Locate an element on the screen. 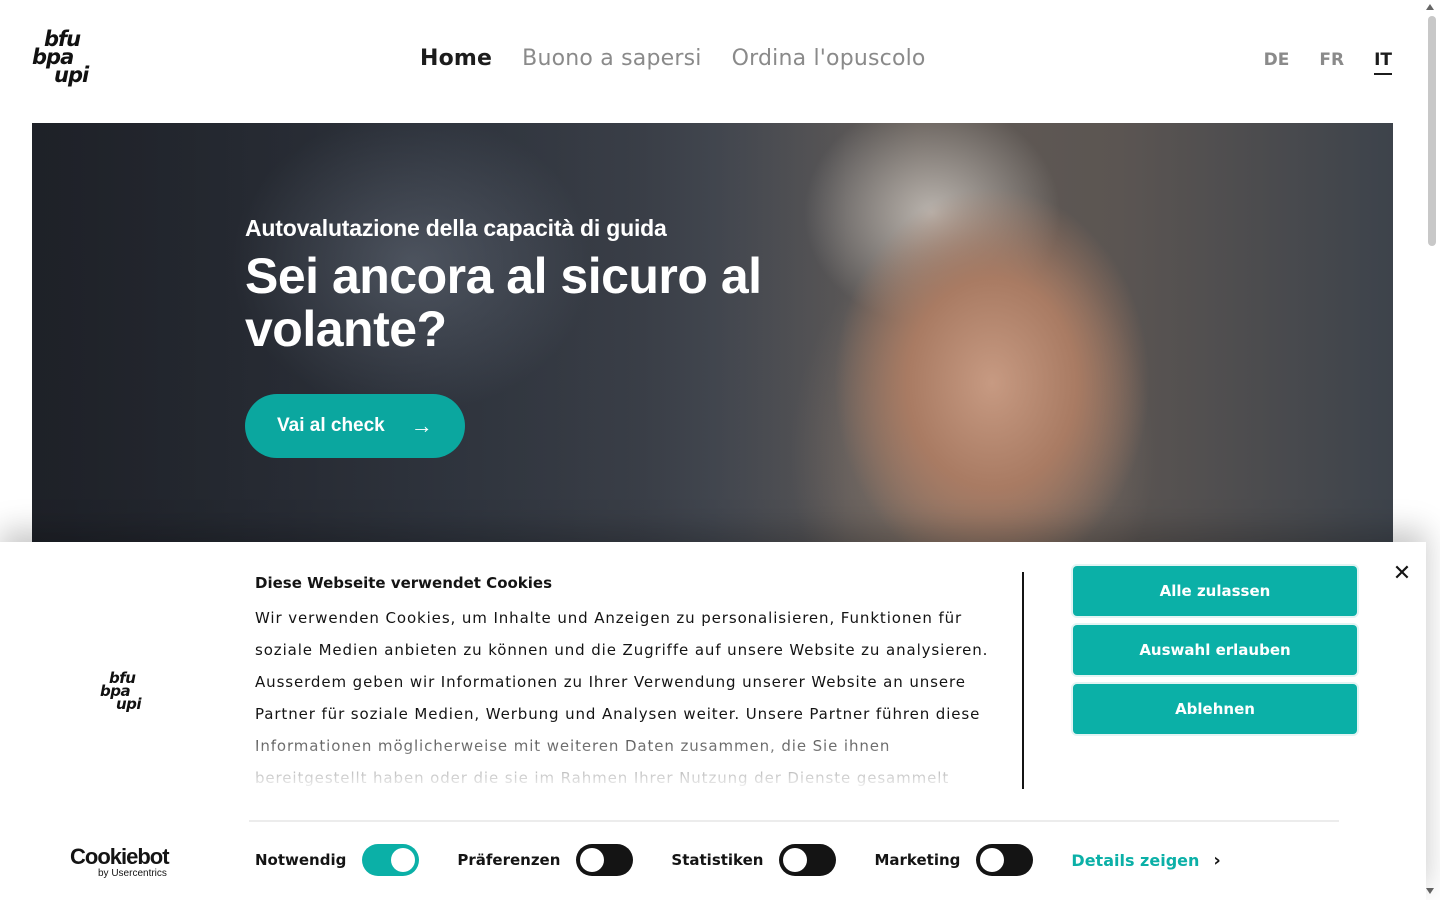 The width and height of the screenshot is (1440, 900). lang-fr: FR is located at coordinates (1331, 62).